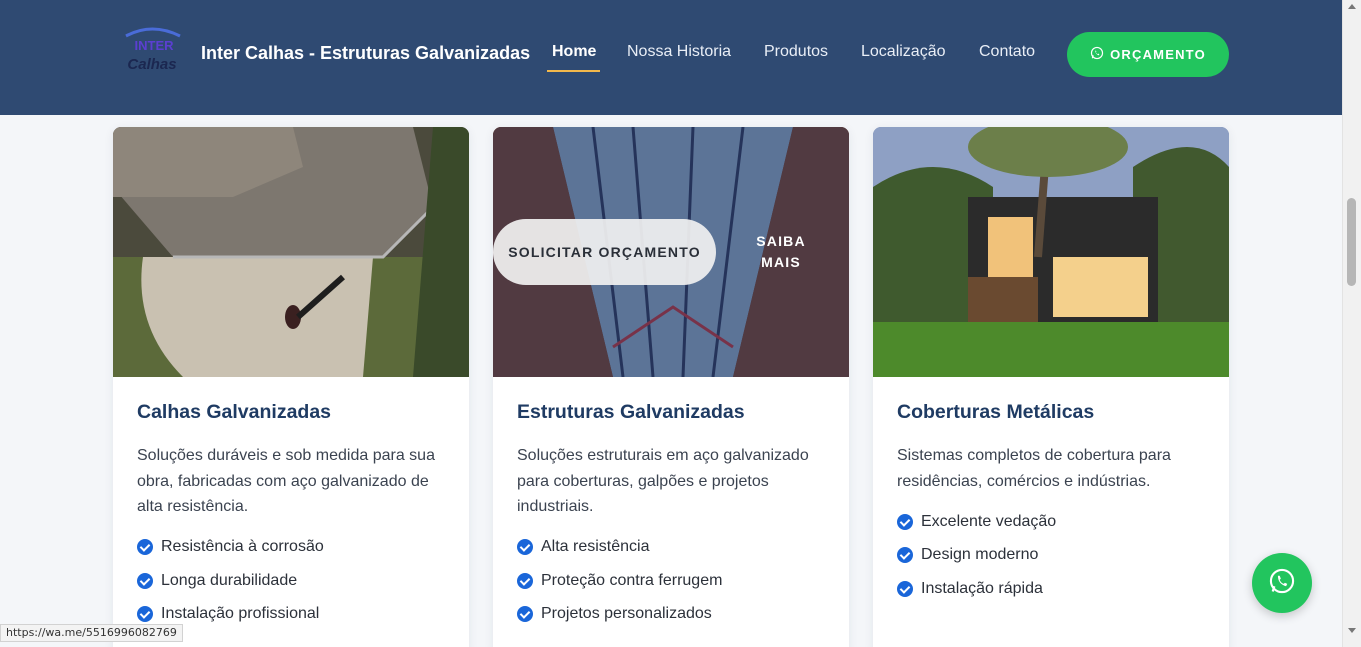  What do you see at coordinates (595, 547) in the screenshot?
I see `feature-text: Alta resistência` at bounding box center [595, 547].